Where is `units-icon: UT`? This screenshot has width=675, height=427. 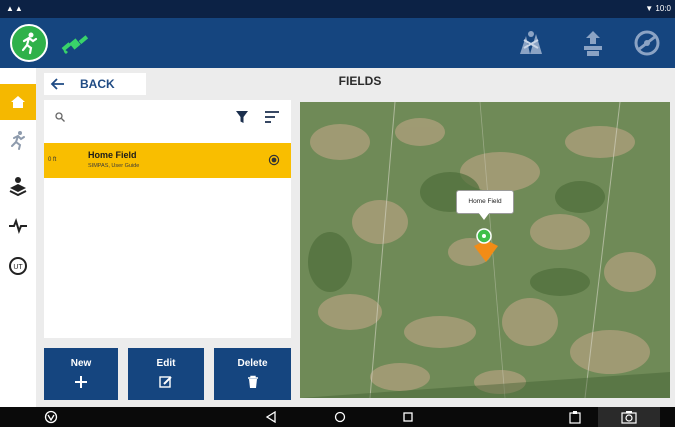 units-icon: UT is located at coordinates (18, 266).